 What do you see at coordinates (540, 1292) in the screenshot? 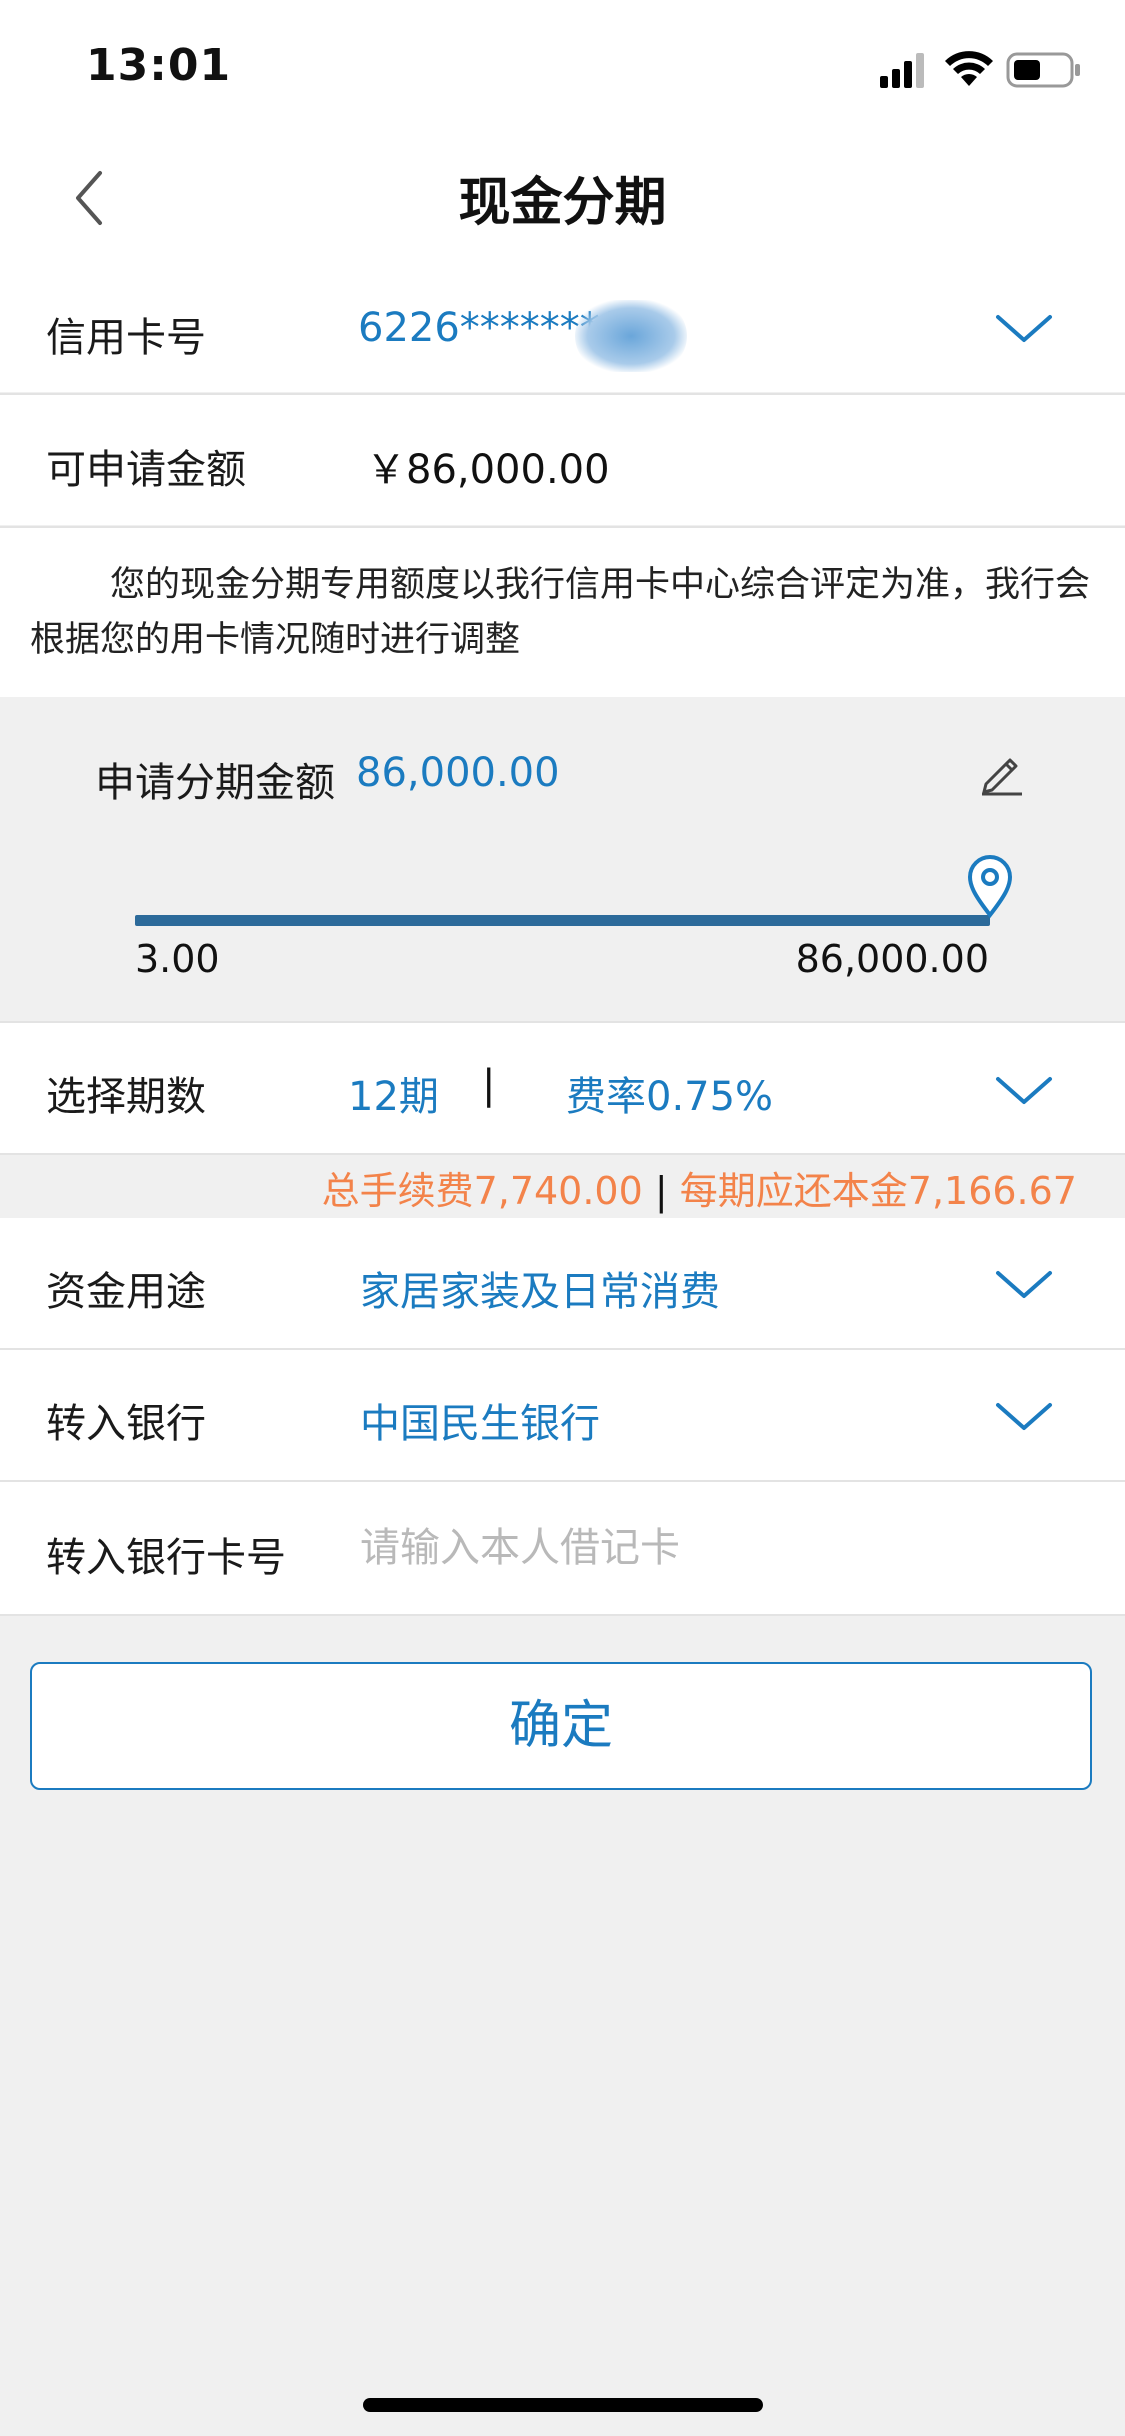
I see `fund-purpose-value: 家居家装及日常消费` at bounding box center [540, 1292].